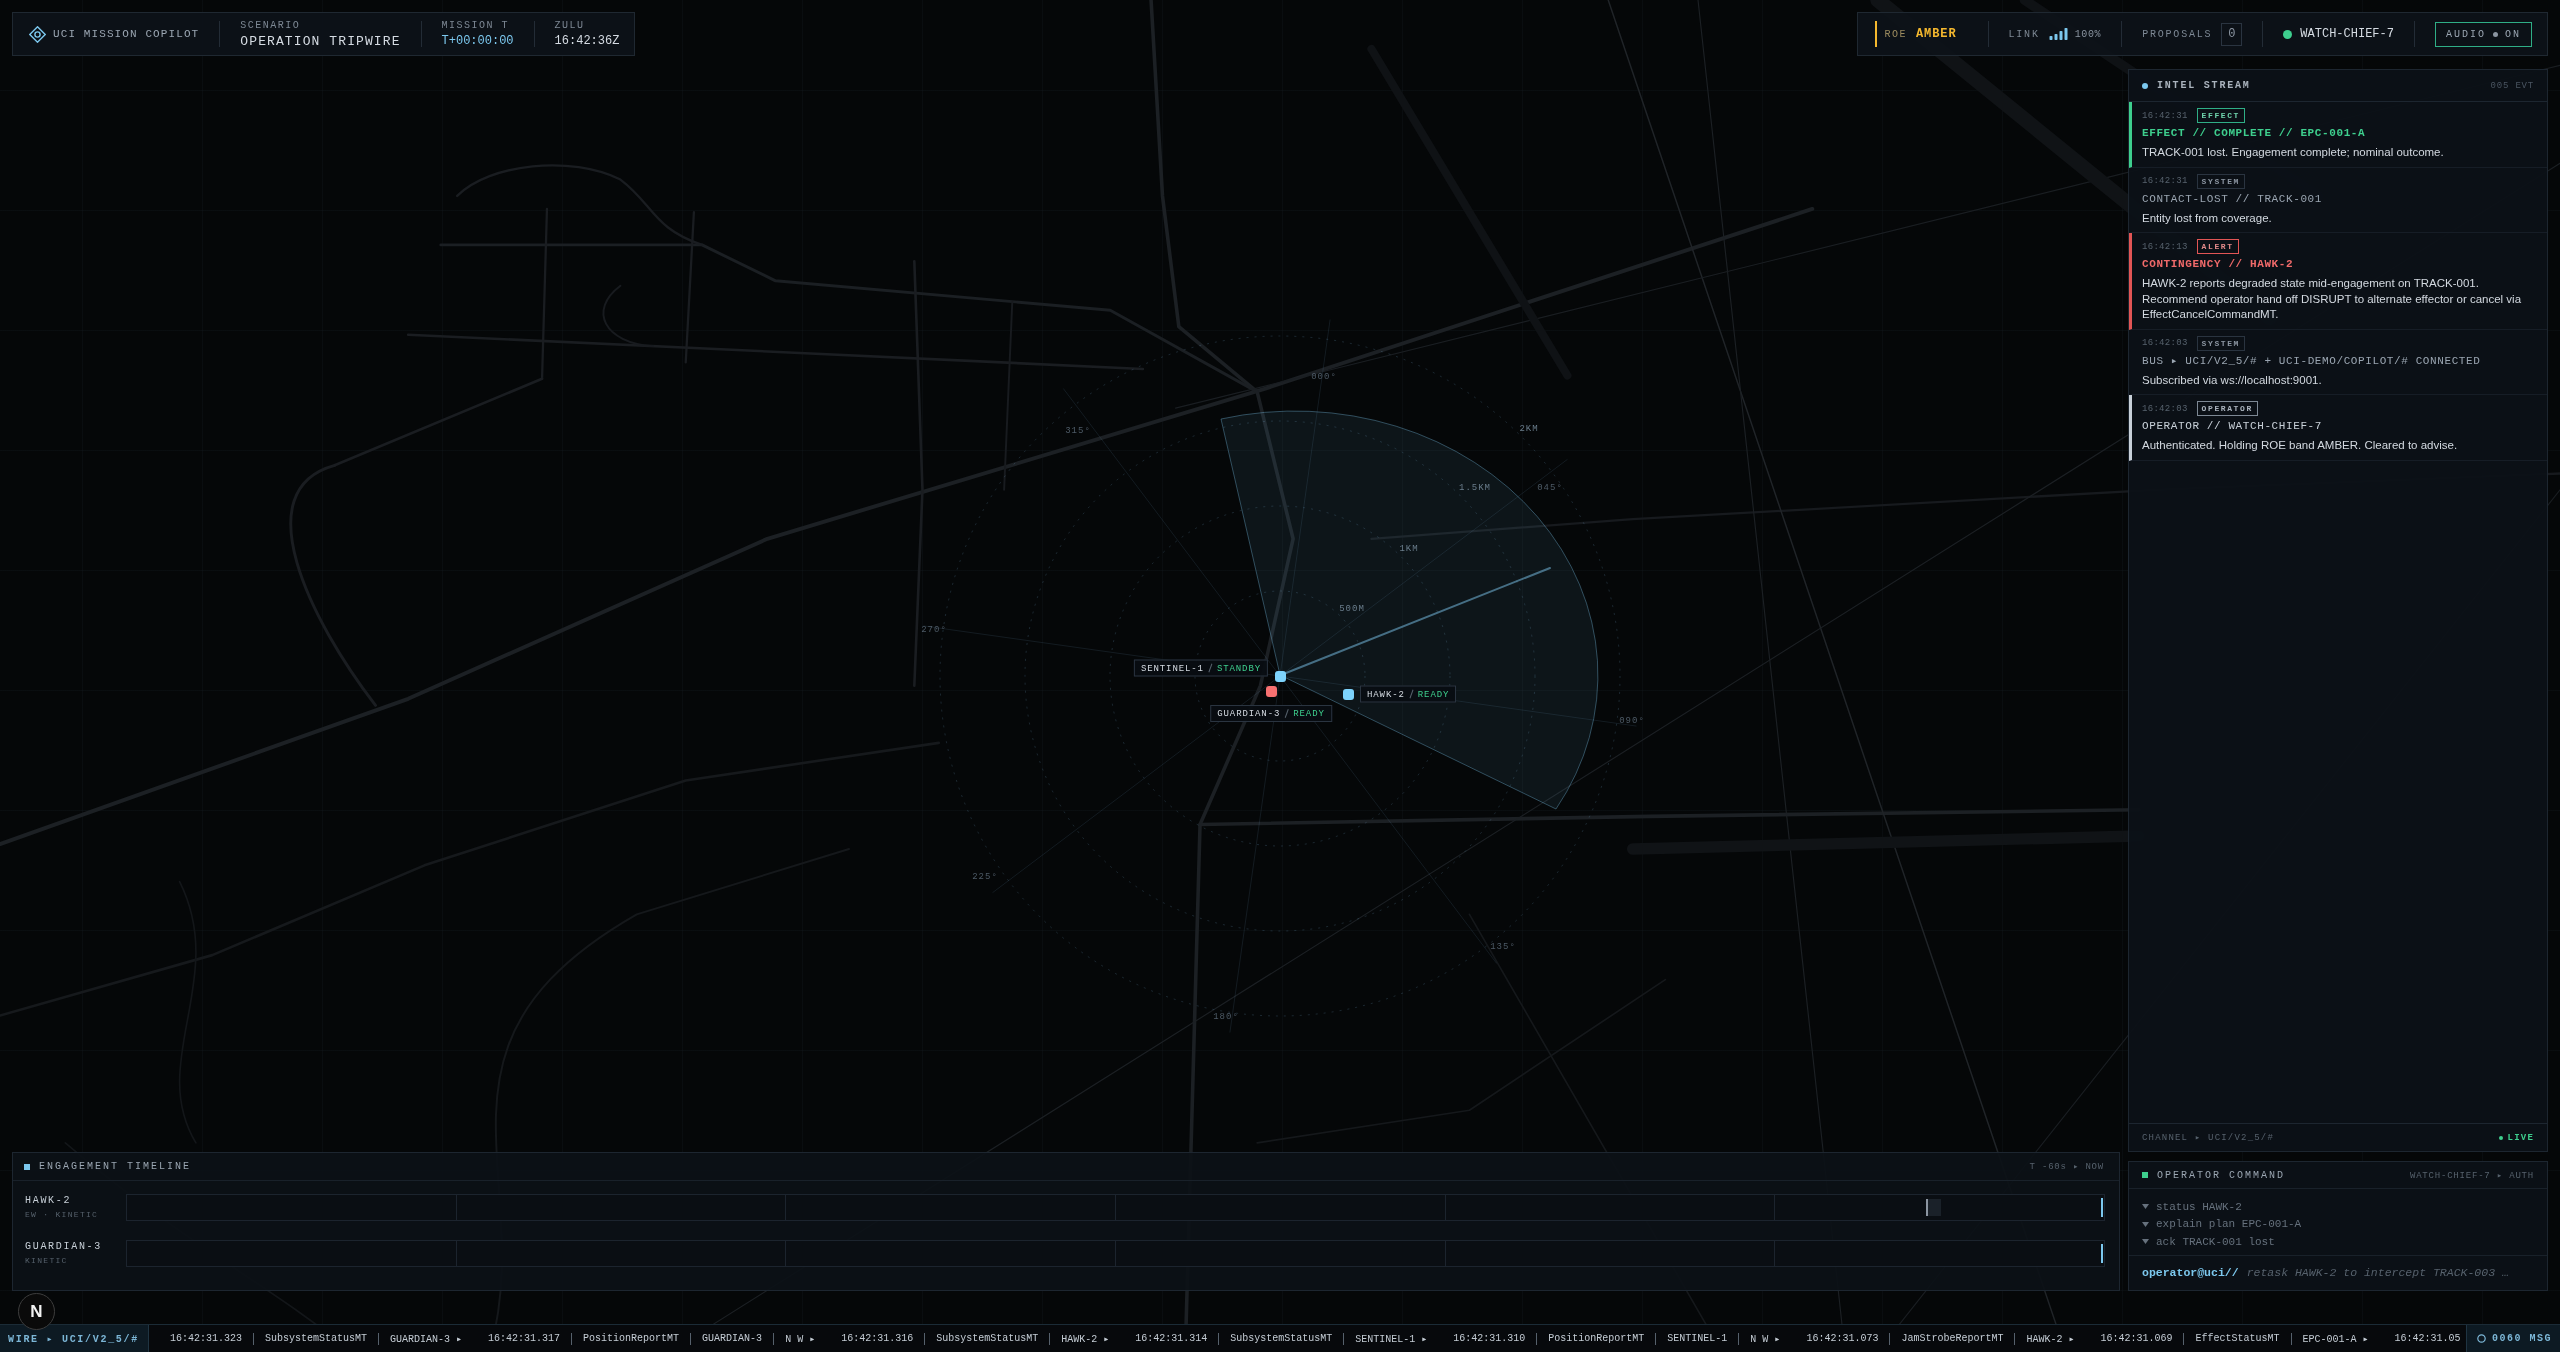 This screenshot has height=1352, width=2560. Describe the element at coordinates (1386, 694) in the screenshot. I see `unit-name: HAWK-2` at that location.